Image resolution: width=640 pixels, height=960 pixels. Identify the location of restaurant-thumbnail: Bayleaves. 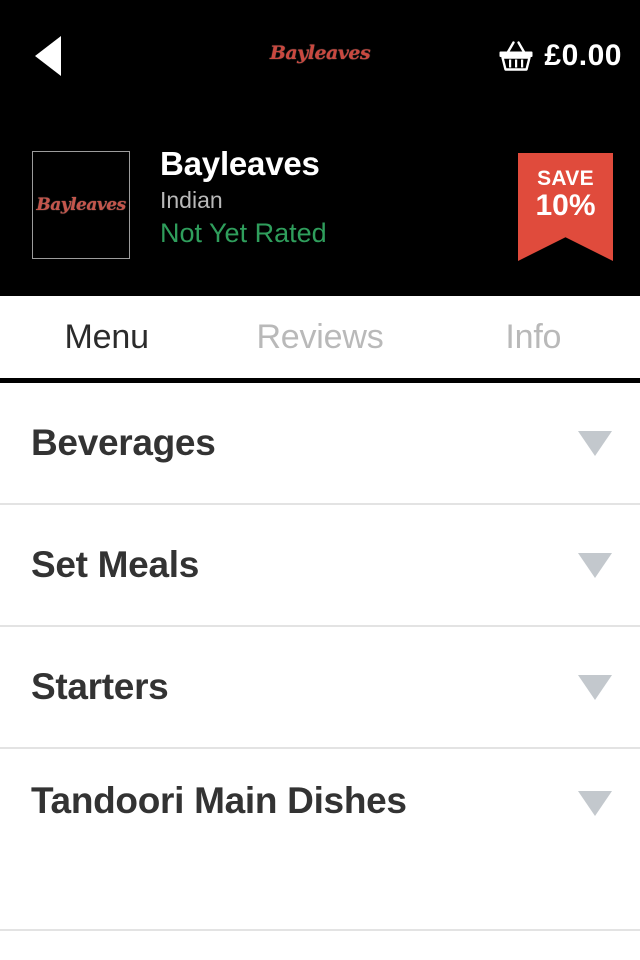
(81, 205).